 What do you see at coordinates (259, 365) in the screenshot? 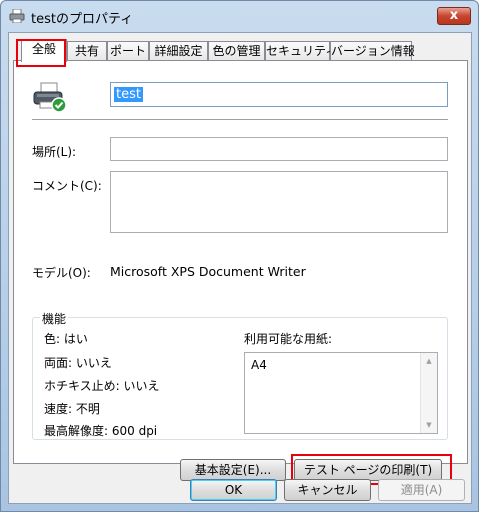
I see `paper-item: A4` at bounding box center [259, 365].